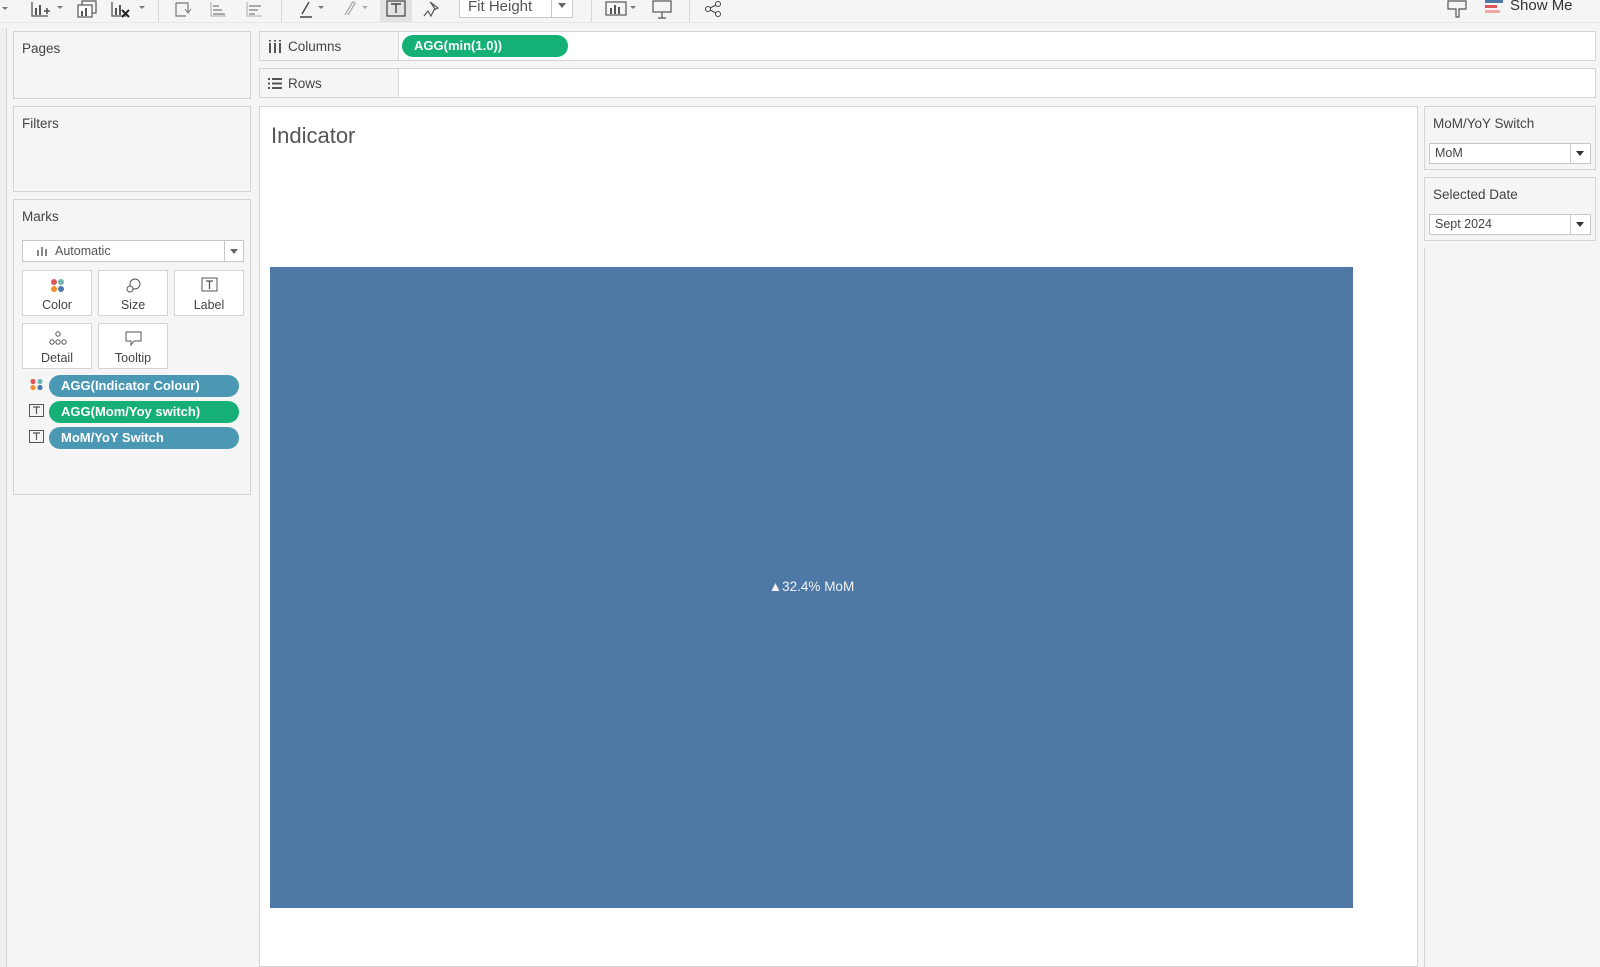 The width and height of the screenshot is (1600, 967). What do you see at coordinates (41, 48) in the screenshot?
I see `pages-title: Pages` at bounding box center [41, 48].